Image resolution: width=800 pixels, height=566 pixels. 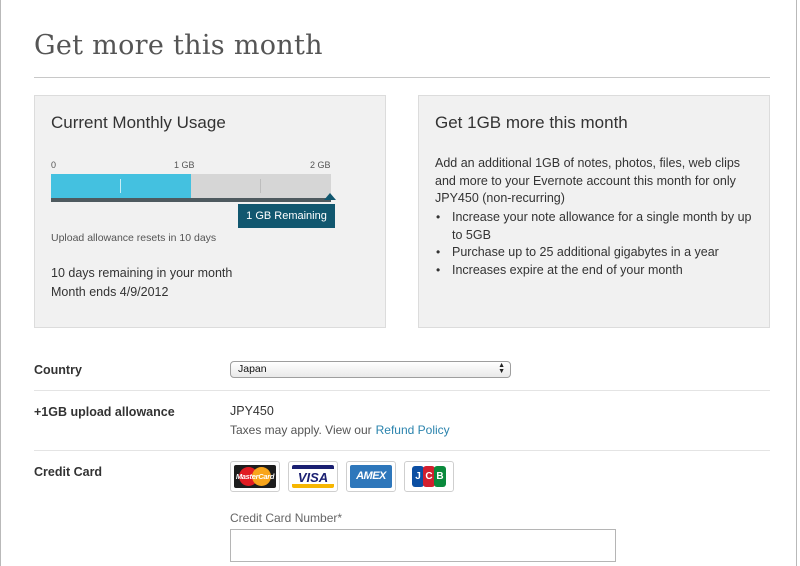 I want to click on country-label: Country, so click(x=58, y=370).